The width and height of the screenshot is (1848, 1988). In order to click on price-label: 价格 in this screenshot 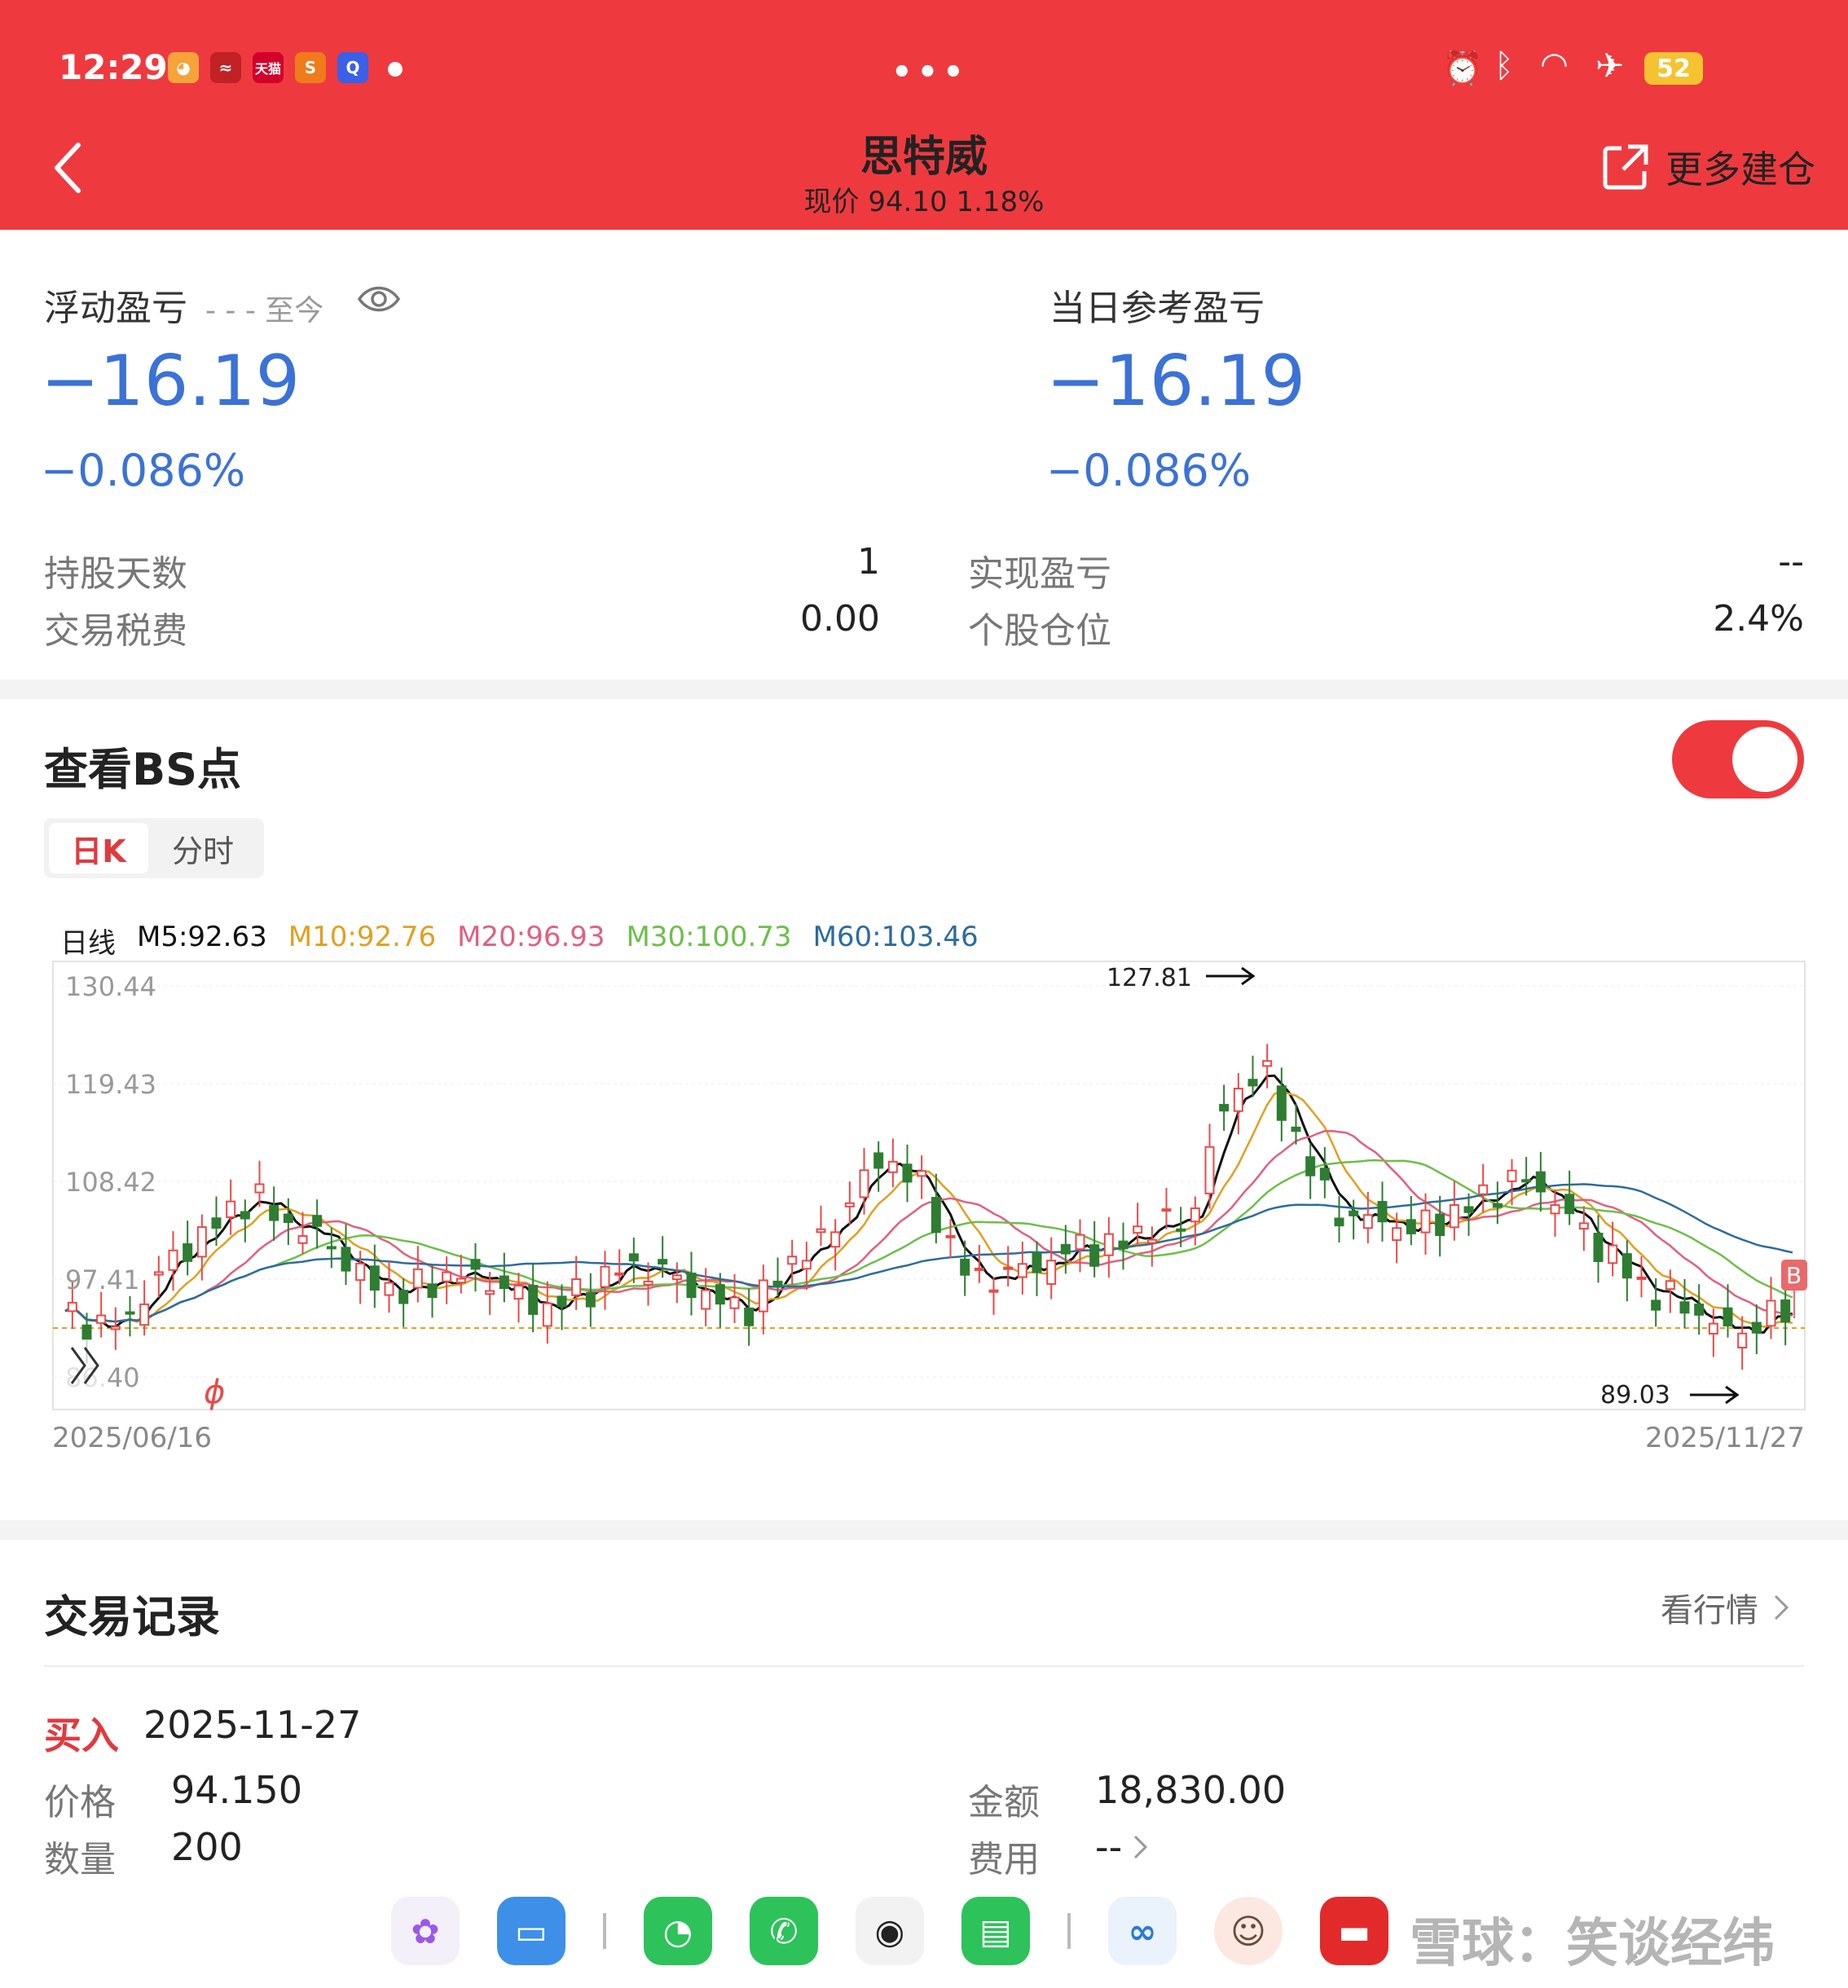, I will do `click(80, 1802)`.